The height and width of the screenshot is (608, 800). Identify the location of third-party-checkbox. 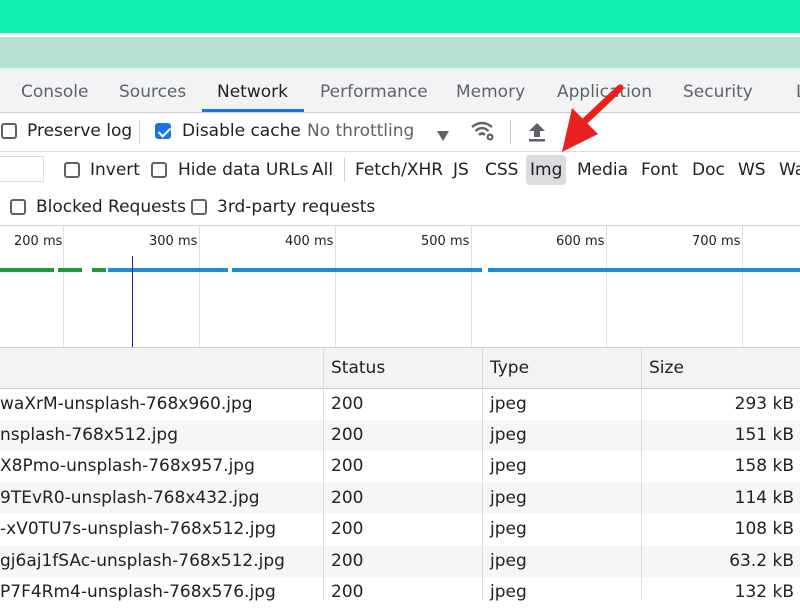
(199, 207).